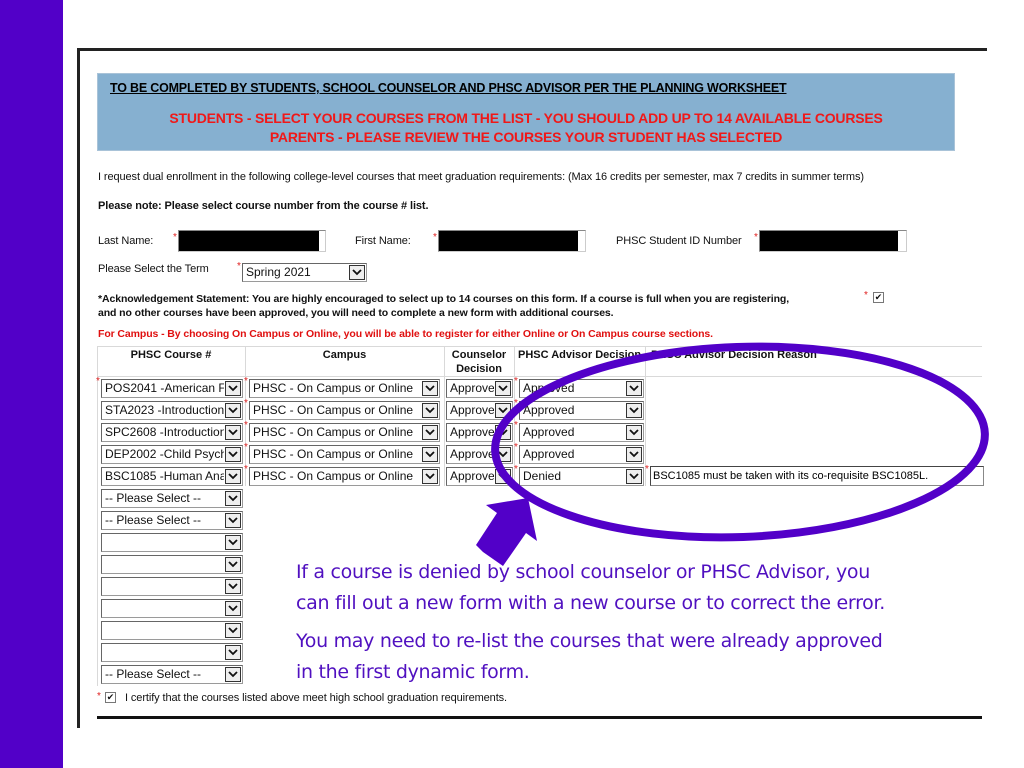  I want to click on header-reason: PHSC Advisor Decision Reason, so click(733, 355).